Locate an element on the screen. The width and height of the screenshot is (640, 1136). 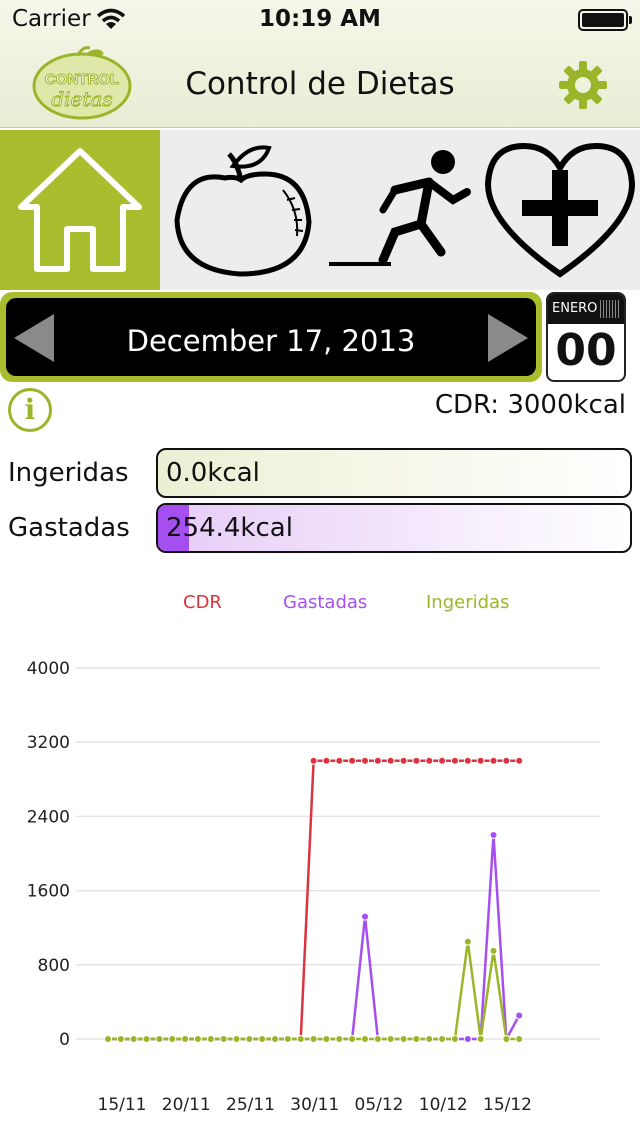
apple-icon is located at coordinates (243, 211).